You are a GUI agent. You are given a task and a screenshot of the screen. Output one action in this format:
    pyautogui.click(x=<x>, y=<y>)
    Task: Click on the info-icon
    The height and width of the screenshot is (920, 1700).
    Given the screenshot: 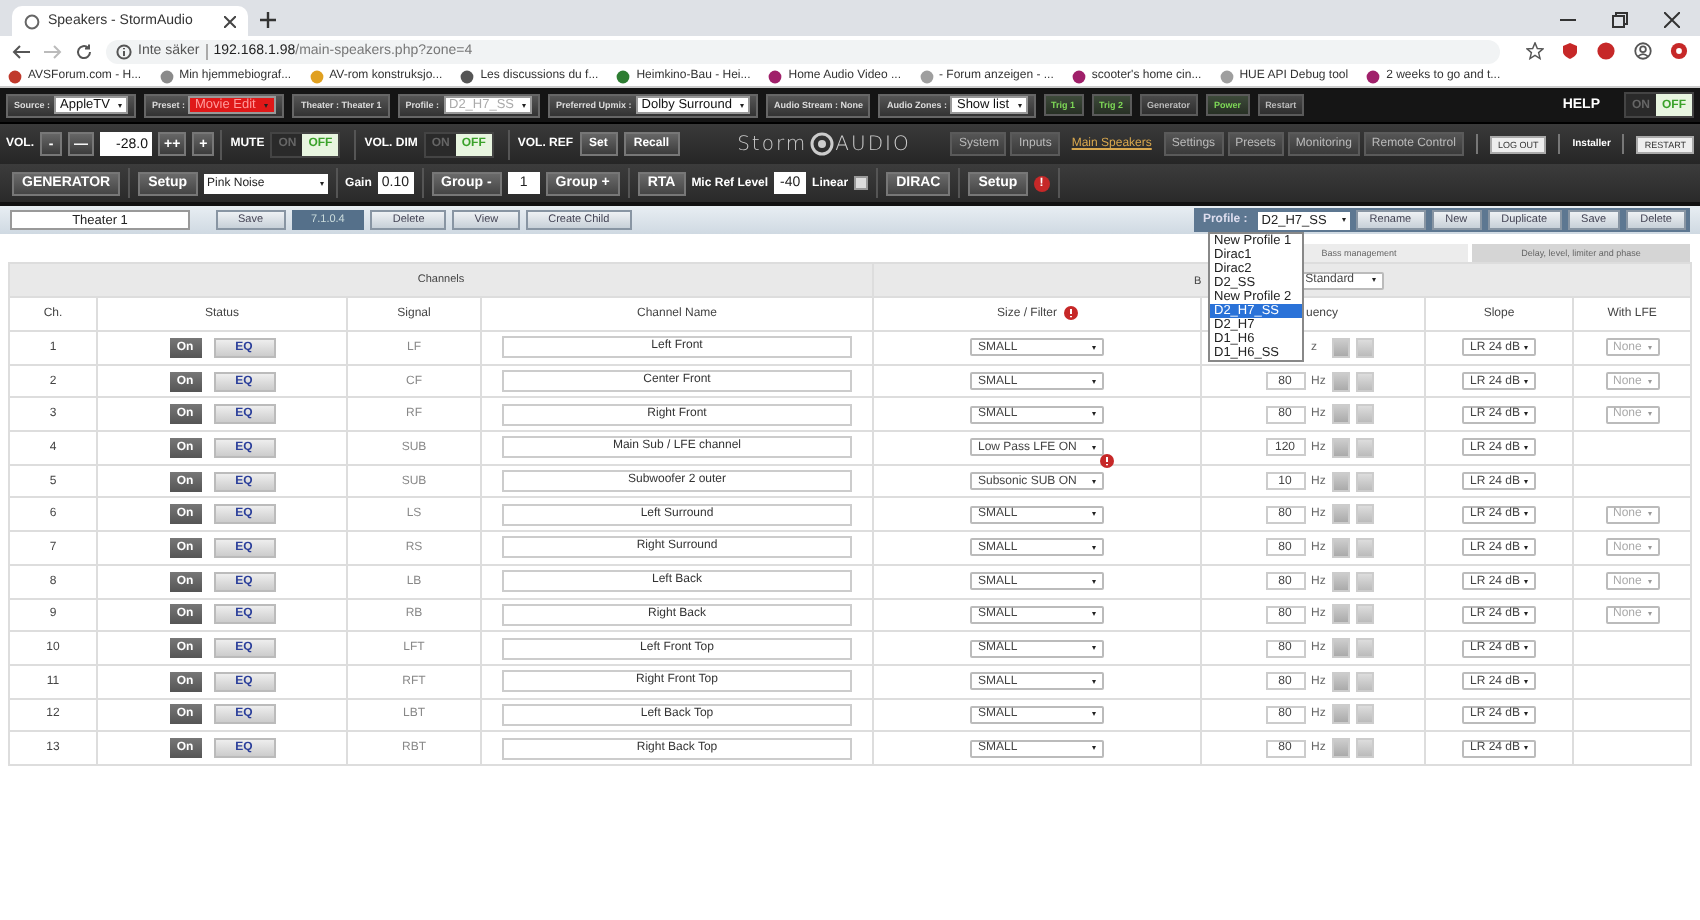 What is the action you would take?
    pyautogui.click(x=124, y=51)
    